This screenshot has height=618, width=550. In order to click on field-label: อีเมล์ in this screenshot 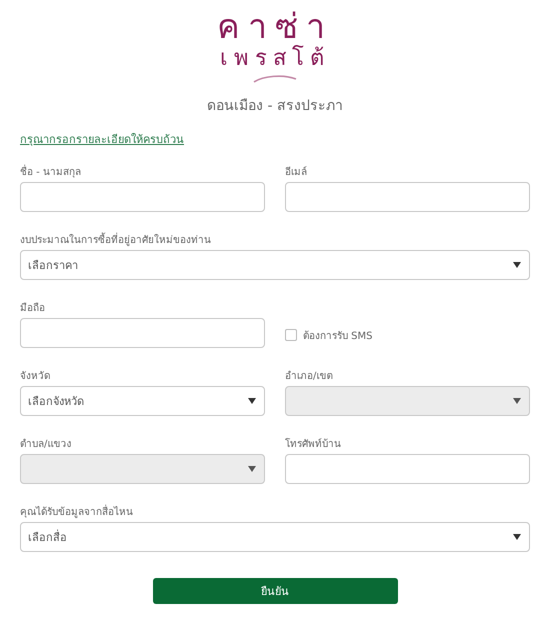, I will do `click(296, 172)`.